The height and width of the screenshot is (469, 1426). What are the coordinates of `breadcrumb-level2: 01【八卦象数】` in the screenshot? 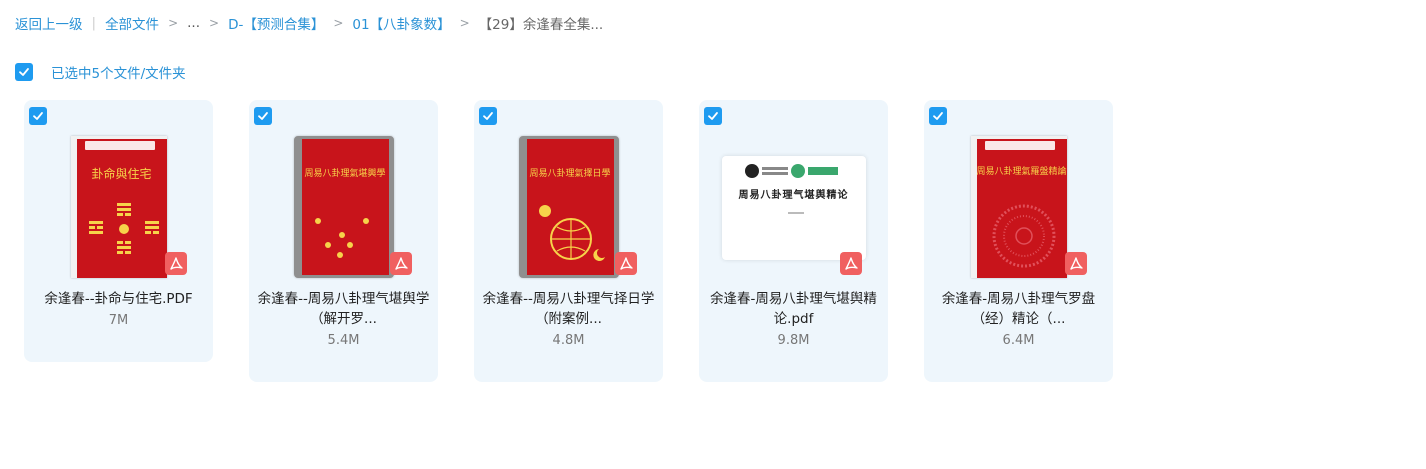 It's located at (401, 23).